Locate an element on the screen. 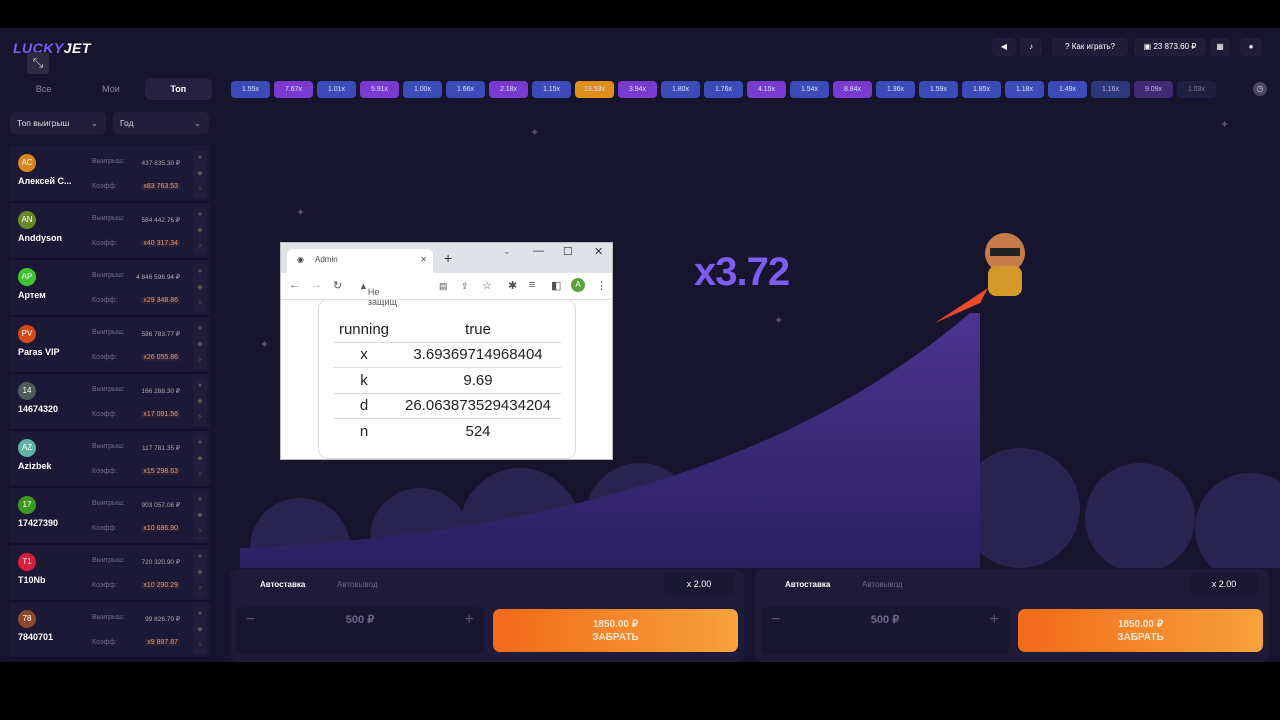 Image resolution: width=1280 pixels, height=720 pixels. tab-top: Топ is located at coordinates (178, 89).